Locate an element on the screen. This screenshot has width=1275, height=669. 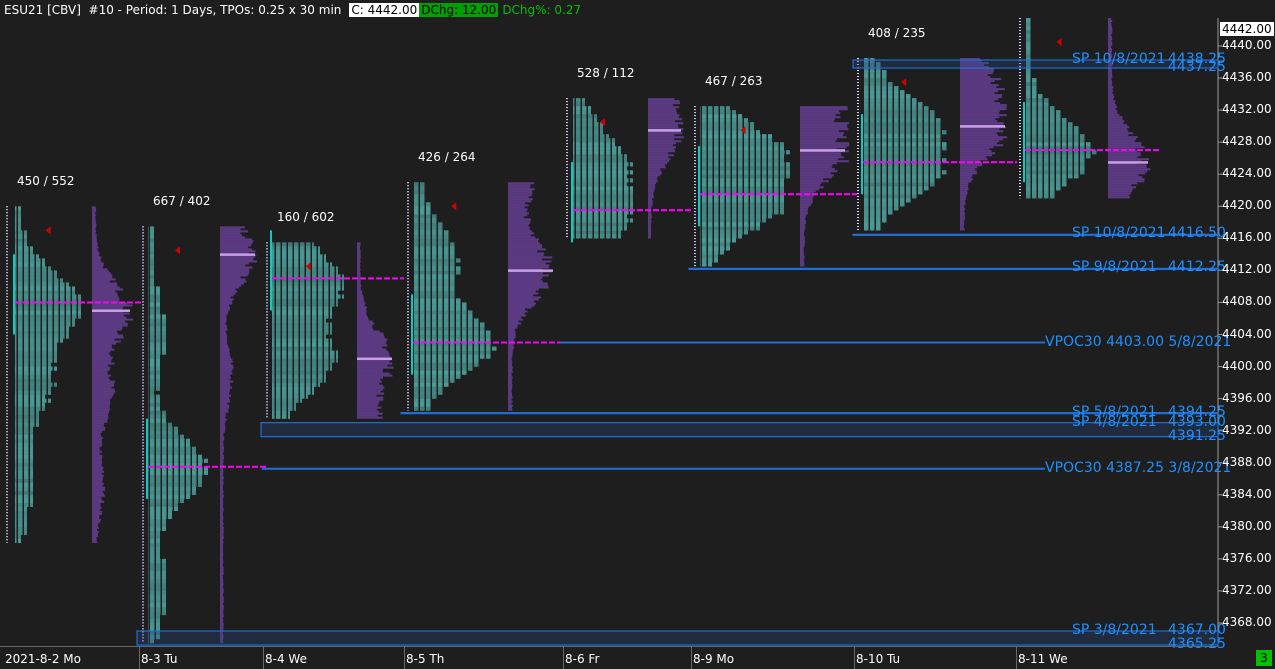
date-label: 8-9 Mo is located at coordinates (714, 659).